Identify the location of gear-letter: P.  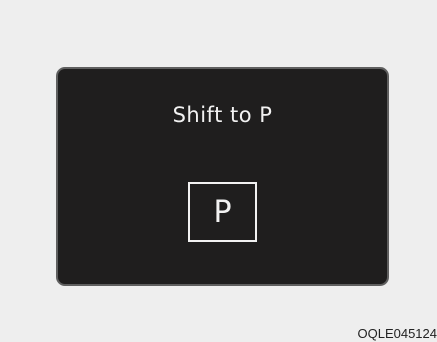
(222, 212).